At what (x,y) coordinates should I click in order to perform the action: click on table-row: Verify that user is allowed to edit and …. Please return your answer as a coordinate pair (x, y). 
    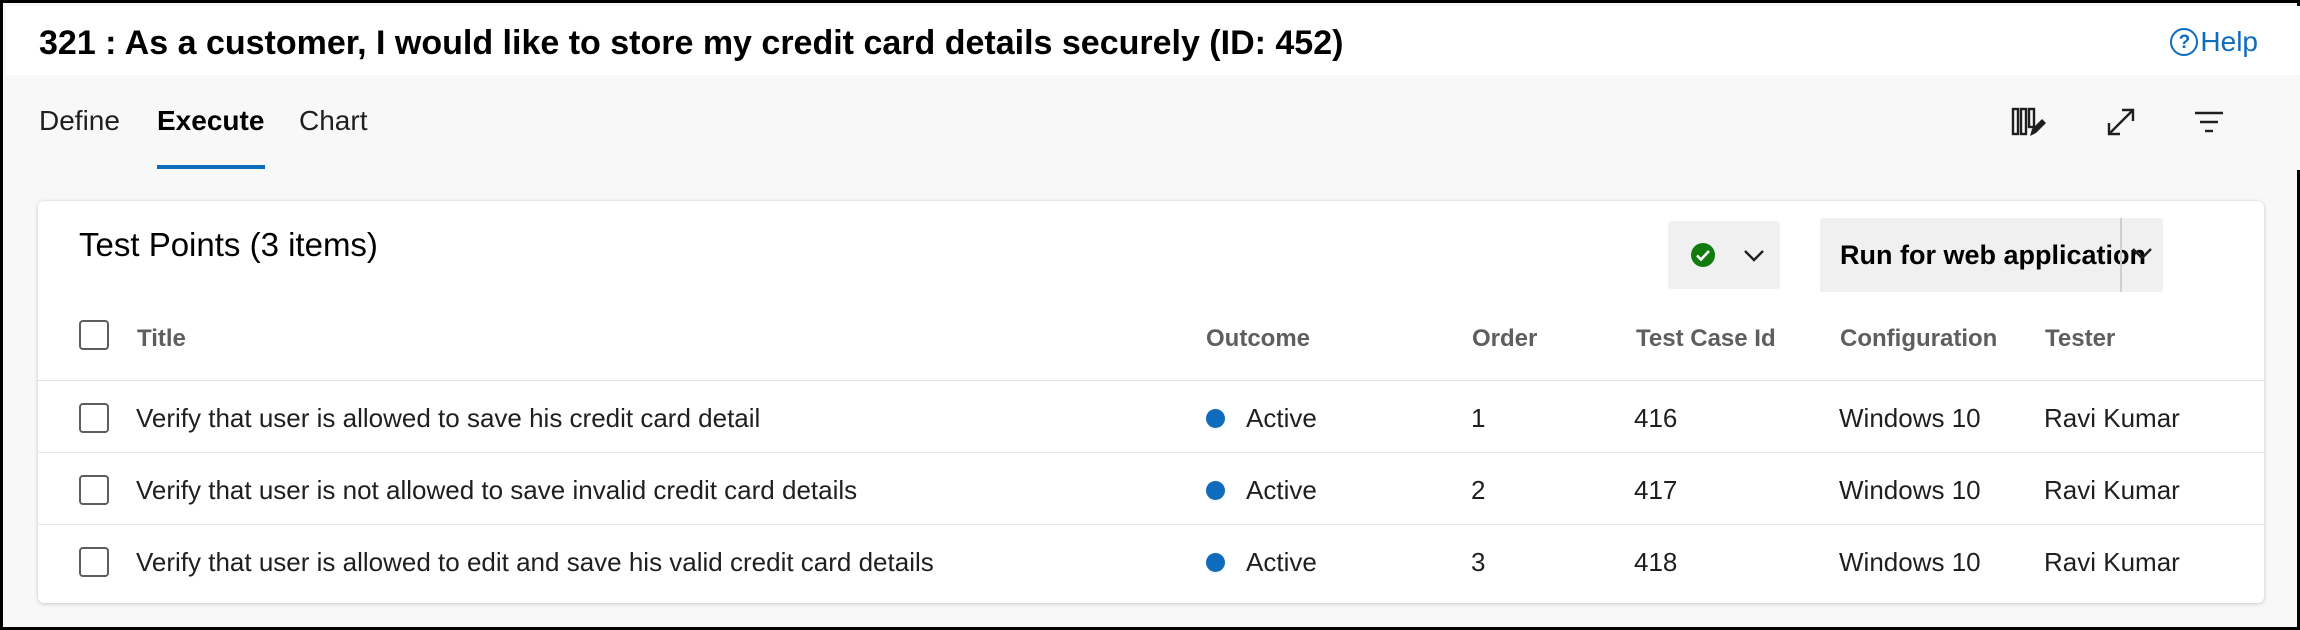
    Looking at the image, I should click on (1151, 561).